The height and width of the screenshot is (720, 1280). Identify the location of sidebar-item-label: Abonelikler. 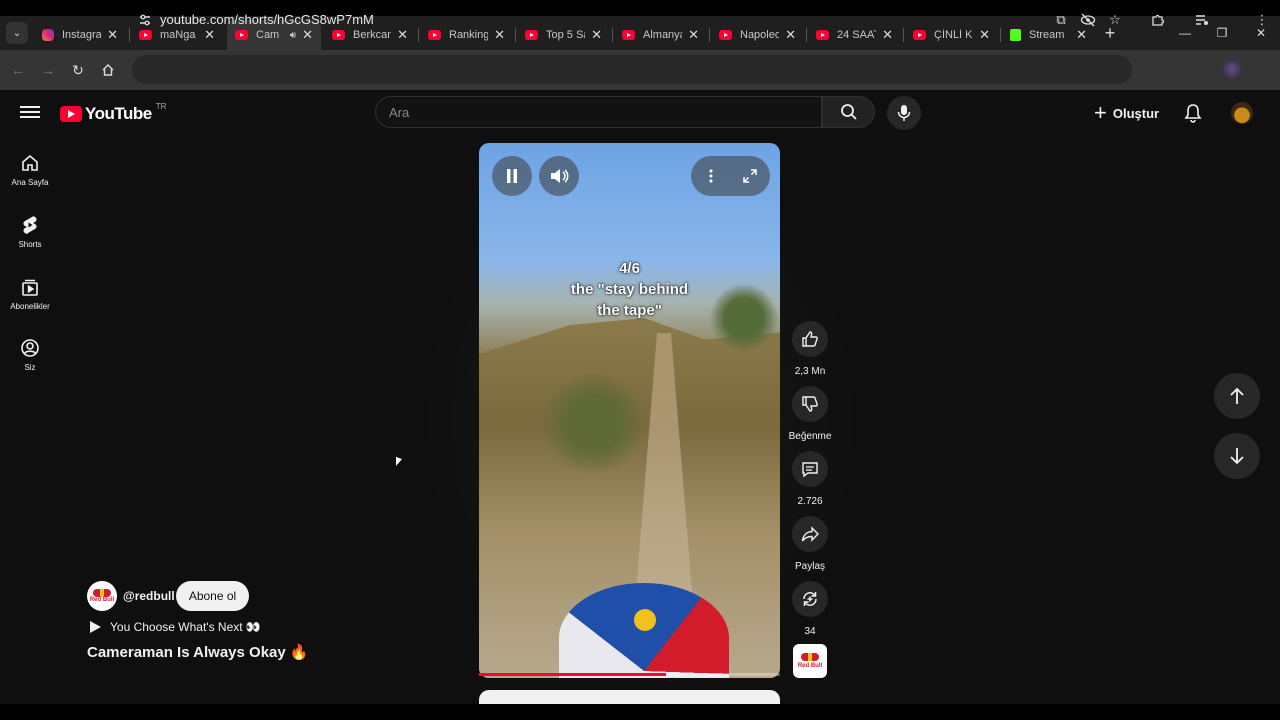
(30, 306).